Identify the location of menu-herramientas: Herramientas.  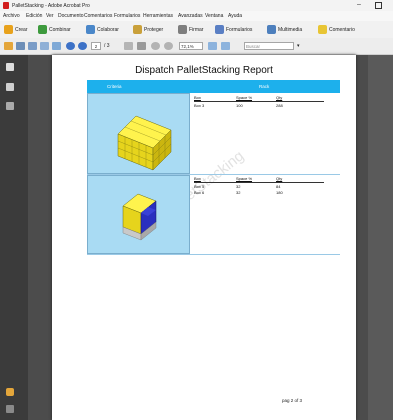
(158, 16).